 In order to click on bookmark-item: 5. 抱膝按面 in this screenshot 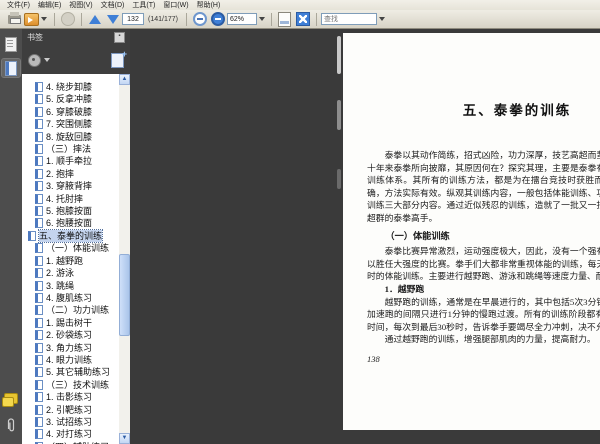, I will do `click(70, 211)`.